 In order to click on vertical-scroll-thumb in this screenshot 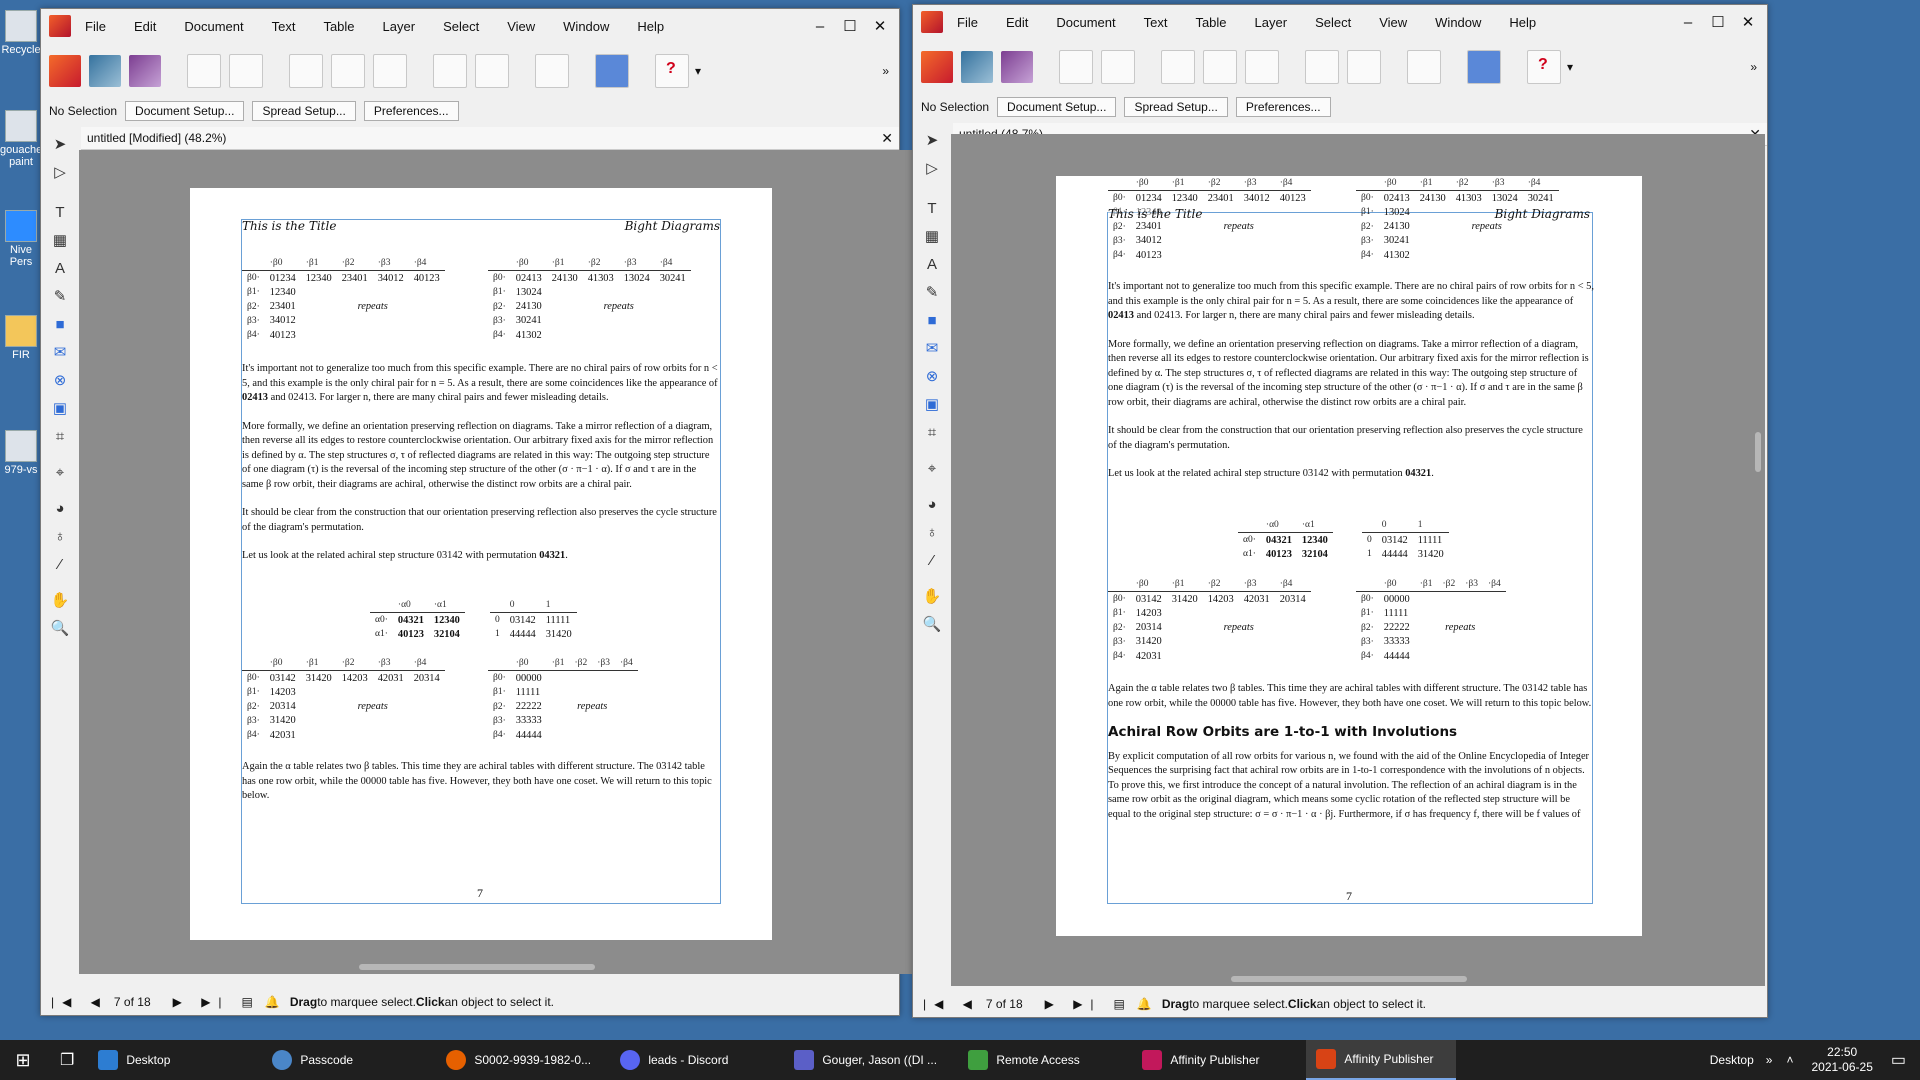, I will do `click(1758, 452)`.